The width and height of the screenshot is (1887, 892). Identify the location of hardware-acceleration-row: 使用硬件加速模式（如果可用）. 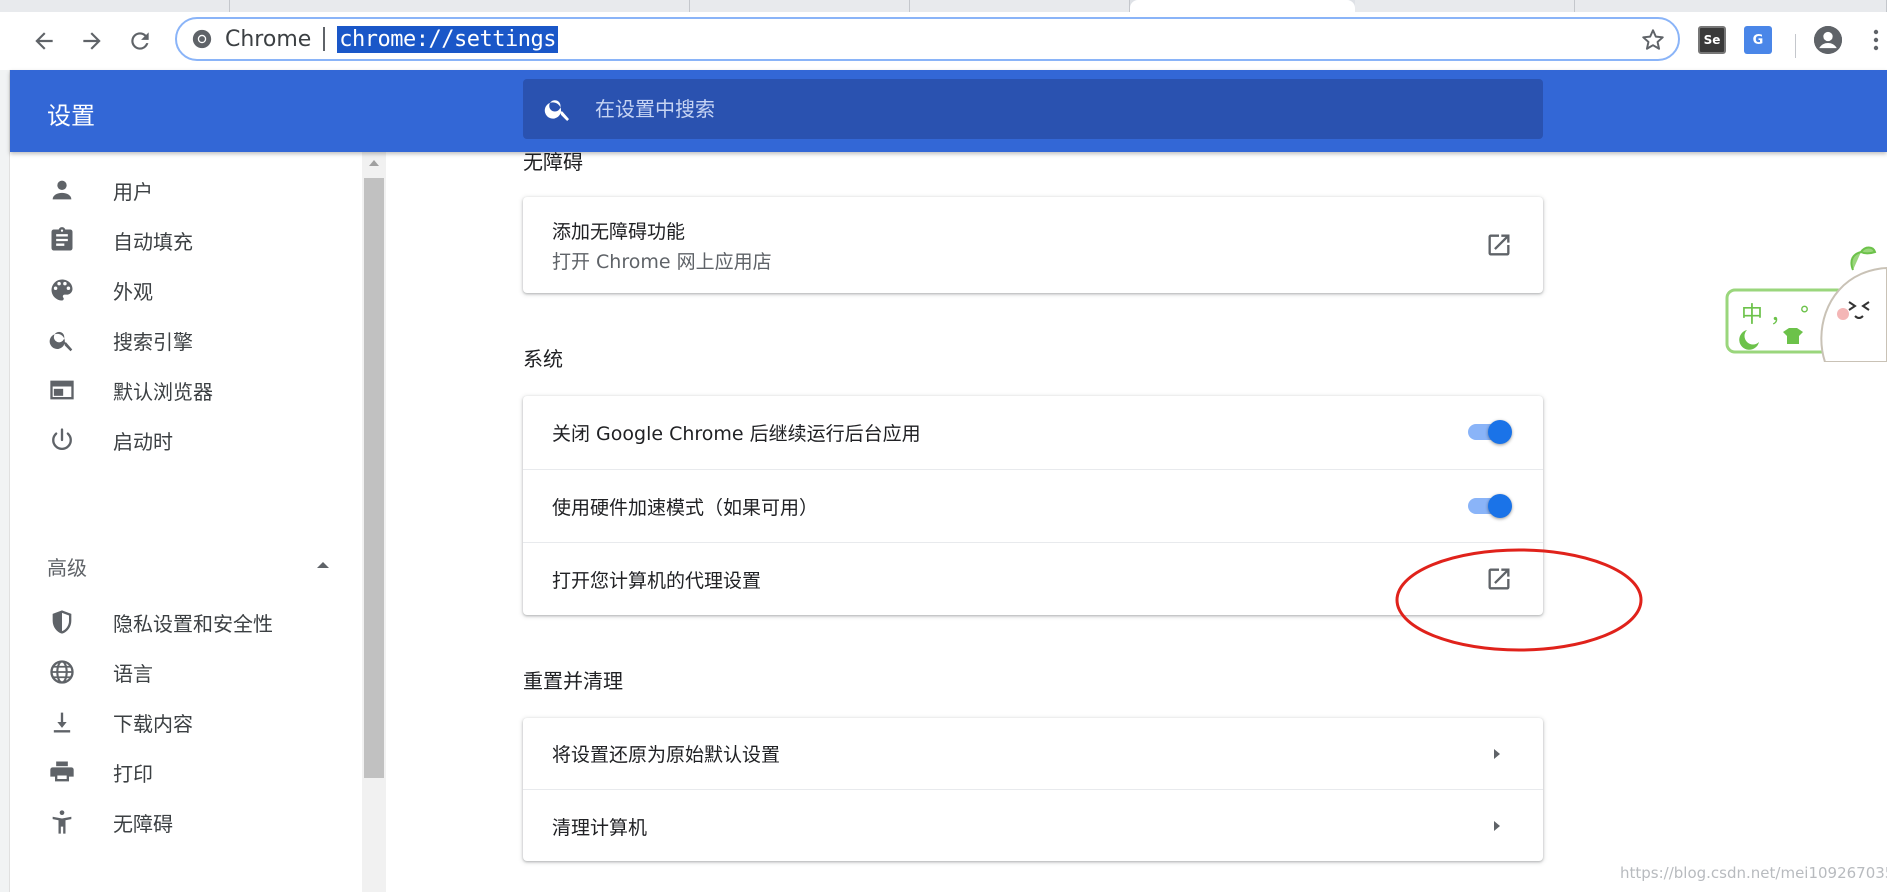
(1033, 505).